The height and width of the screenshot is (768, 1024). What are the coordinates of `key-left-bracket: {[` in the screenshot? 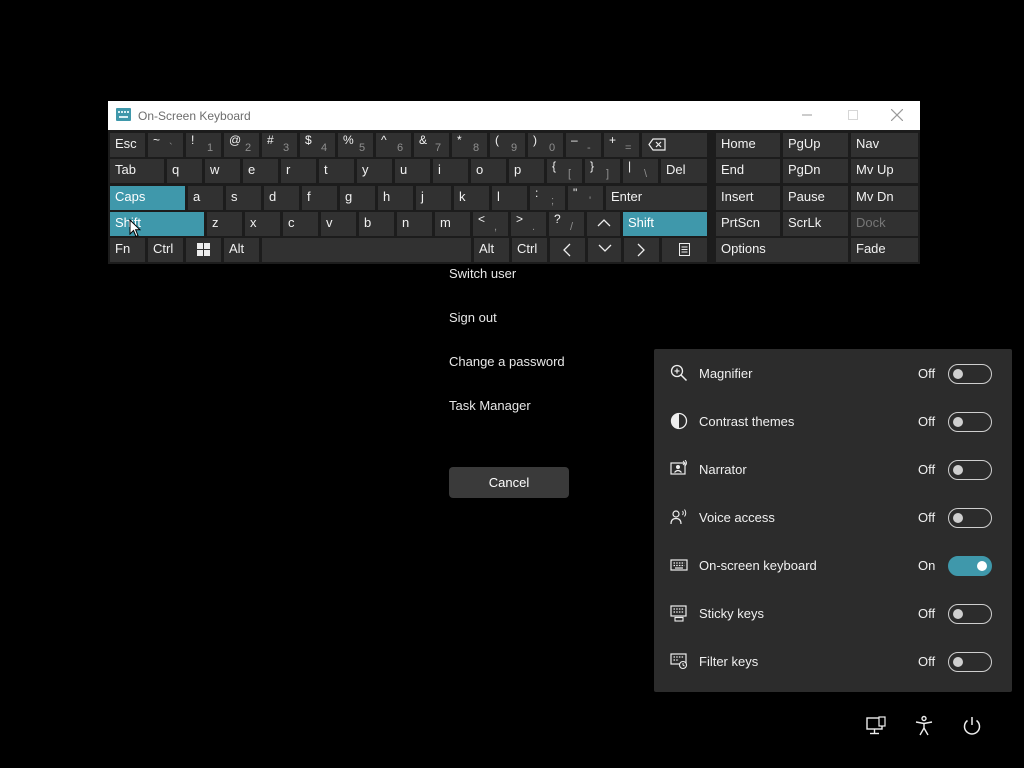 It's located at (564, 171).